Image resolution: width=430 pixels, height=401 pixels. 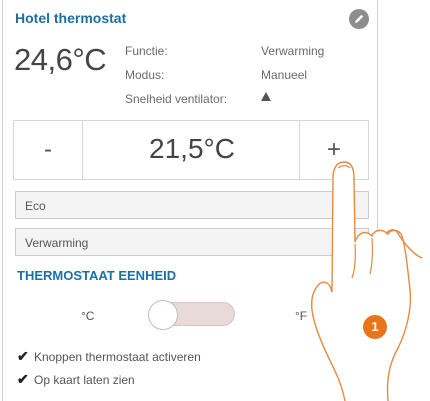 I want to click on mode-label: Modus:, so click(x=145, y=75).